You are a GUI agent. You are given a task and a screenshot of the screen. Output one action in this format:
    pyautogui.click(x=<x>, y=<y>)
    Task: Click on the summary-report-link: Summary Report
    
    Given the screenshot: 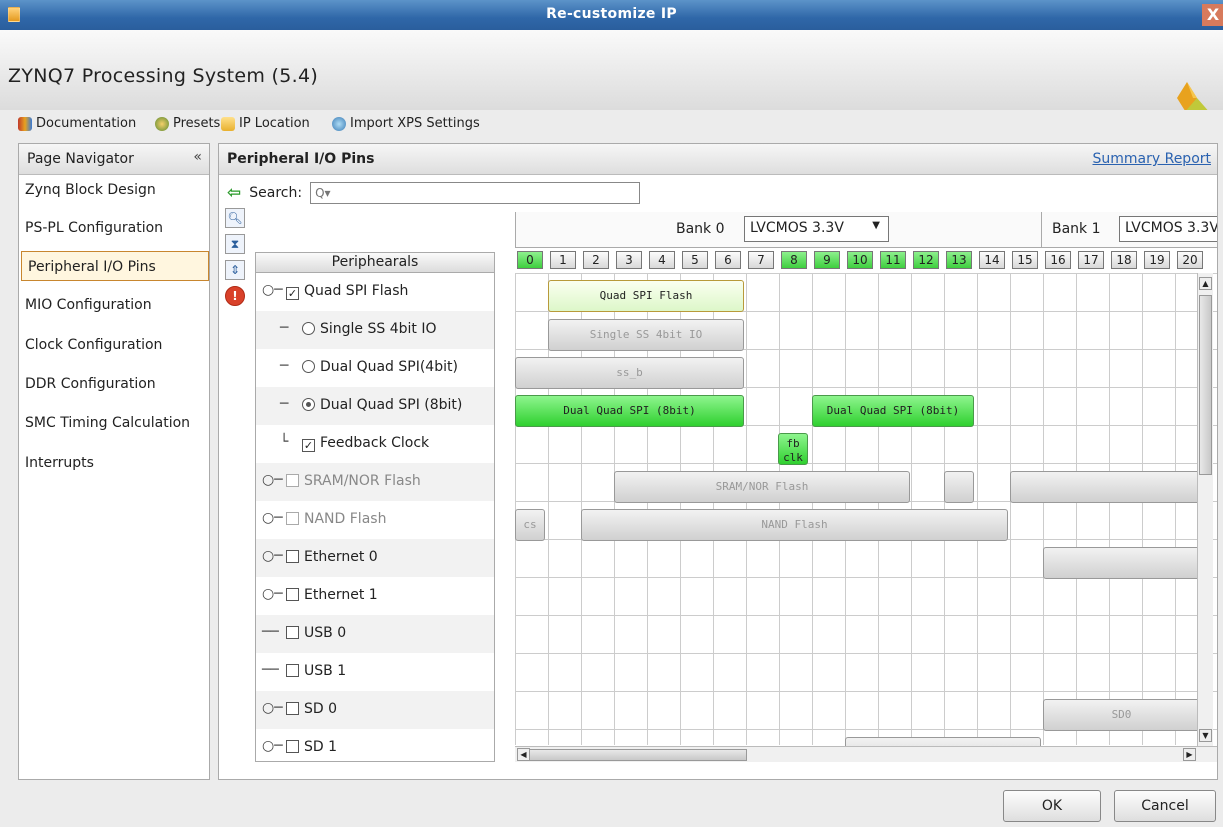 What is the action you would take?
    pyautogui.click(x=1151, y=159)
    